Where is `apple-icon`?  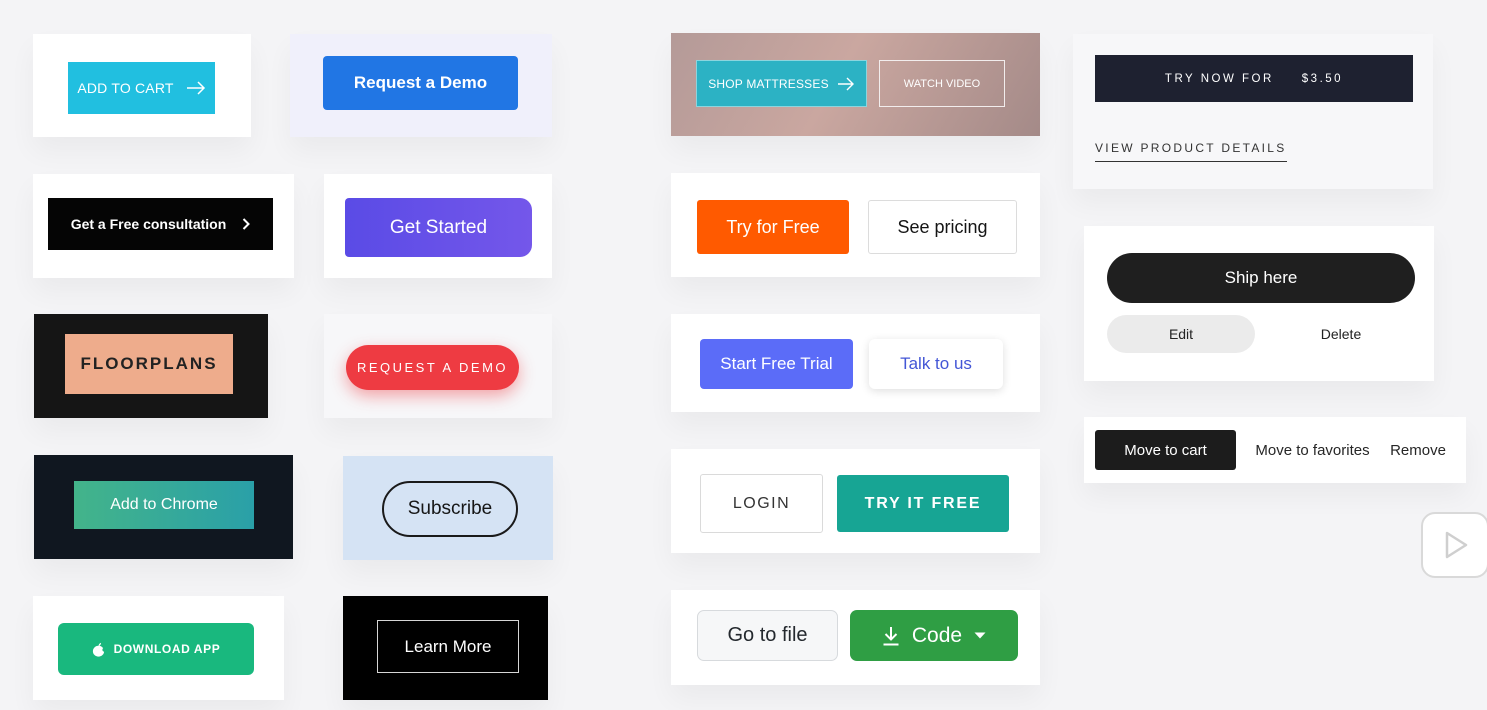
apple-icon is located at coordinates (98, 649).